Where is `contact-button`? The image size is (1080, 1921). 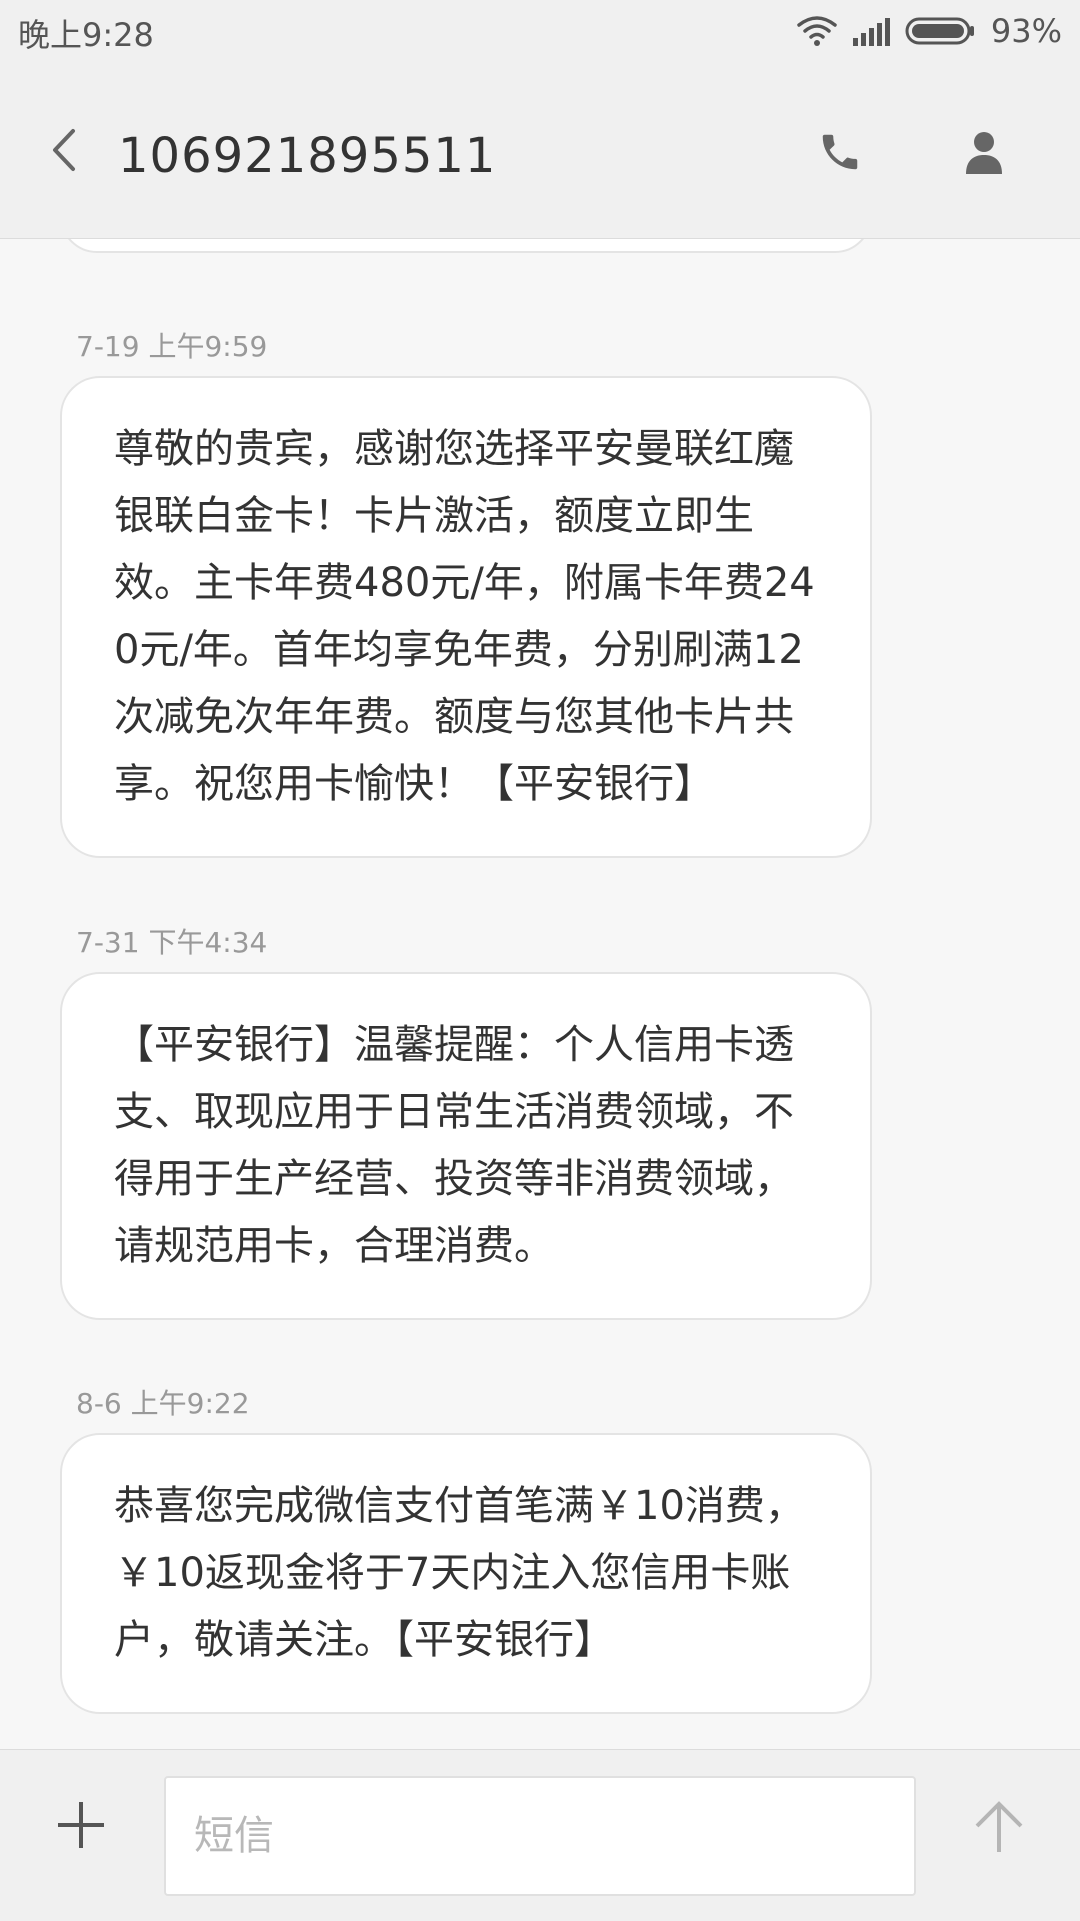 contact-button is located at coordinates (984, 154).